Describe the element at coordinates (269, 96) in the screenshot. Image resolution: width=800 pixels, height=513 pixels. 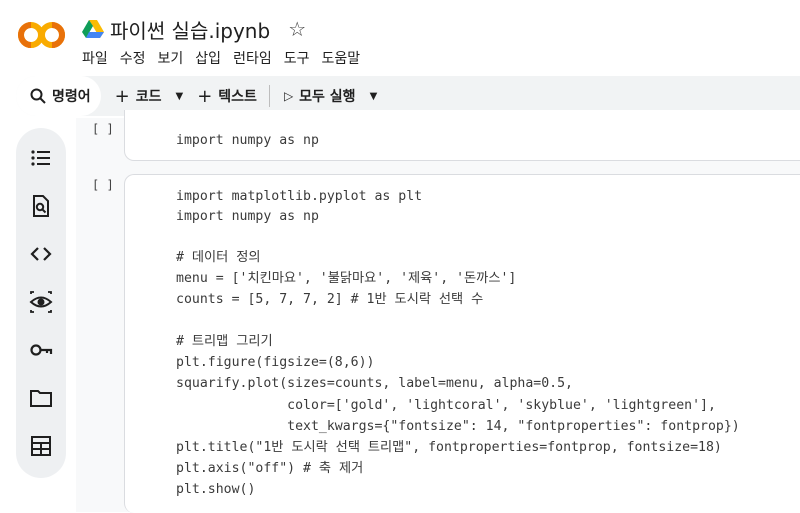
I see `toolbar-divider` at that location.